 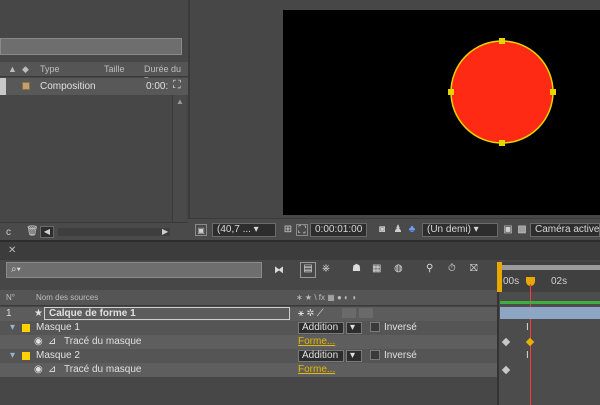 I want to click on frame-blending-icon: ▦, so click(x=376, y=268).